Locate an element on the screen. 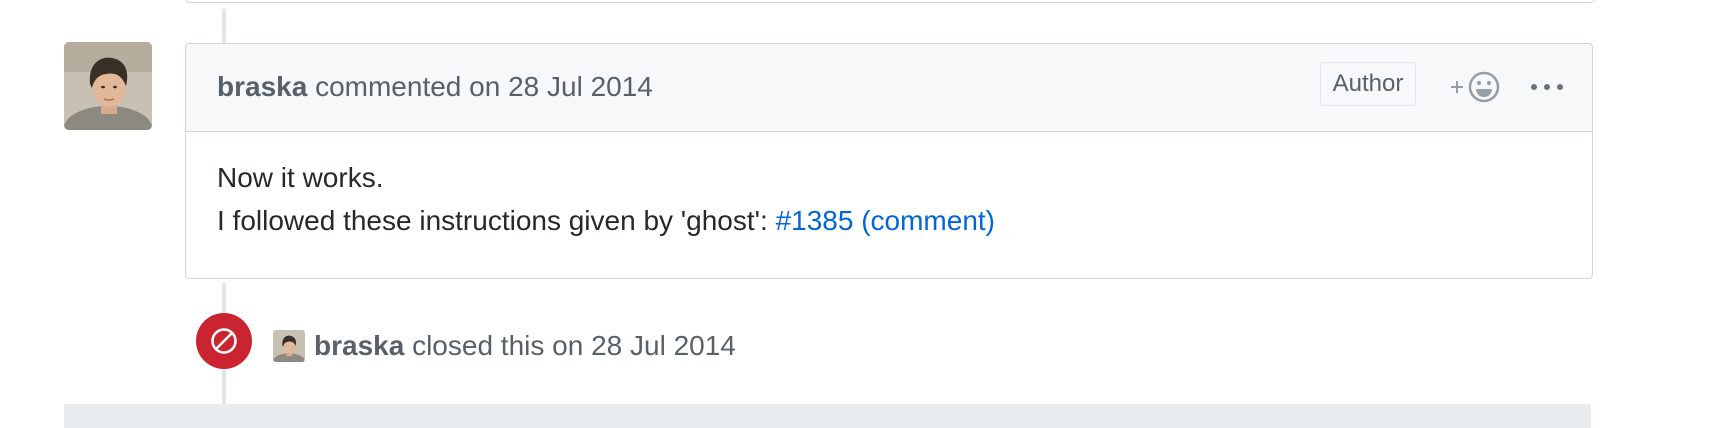 The image size is (1730, 428). more-options-button is located at coordinates (1547, 87).